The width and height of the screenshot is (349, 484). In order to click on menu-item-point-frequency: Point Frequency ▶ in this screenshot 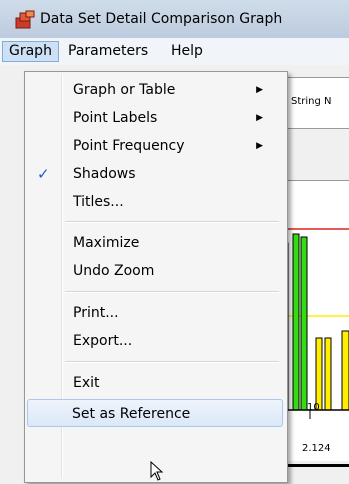, I will do `click(155, 146)`.